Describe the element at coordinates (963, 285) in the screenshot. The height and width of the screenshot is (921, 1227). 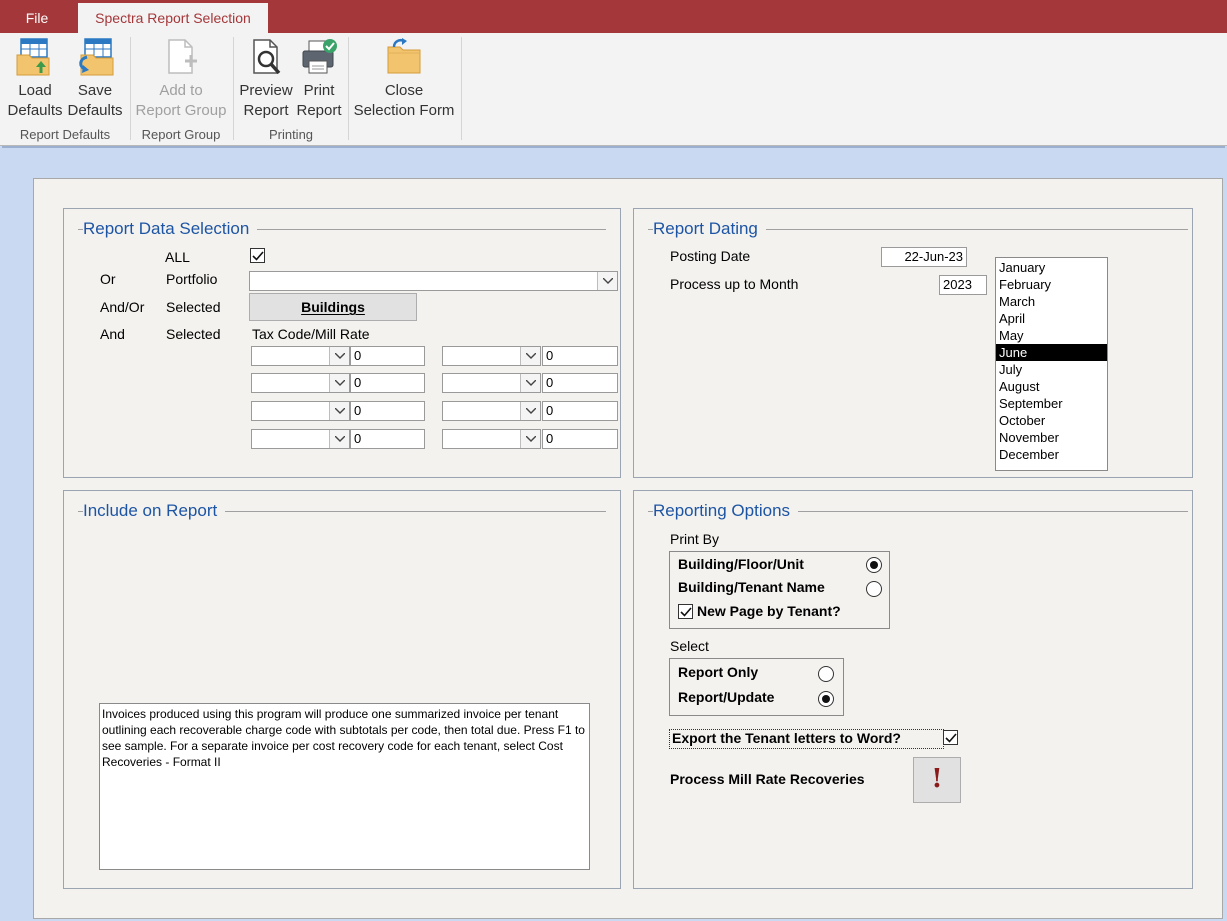
I see `process-year-field: 2023` at that location.